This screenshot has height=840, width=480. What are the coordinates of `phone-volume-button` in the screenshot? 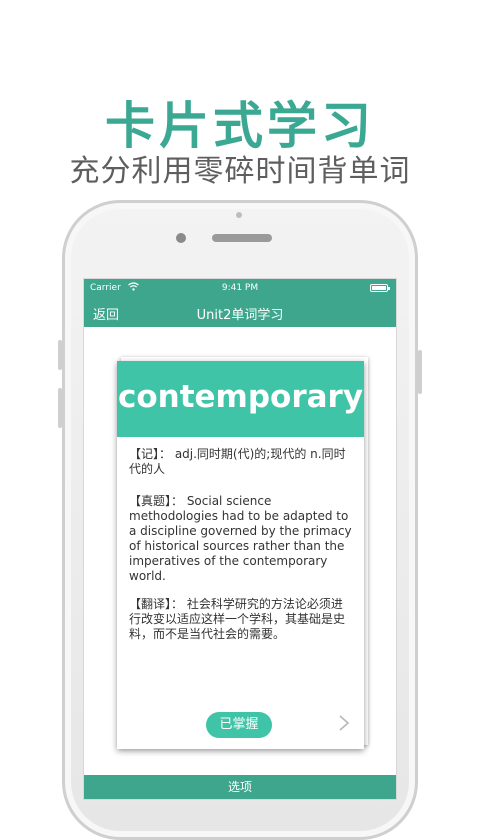 It's located at (60, 408).